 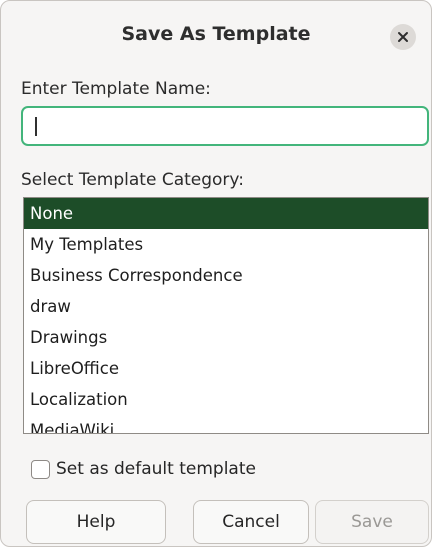 What do you see at coordinates (226, 213) in the screenshot?
I see `list-item: None` at bounding box center [226, 213].